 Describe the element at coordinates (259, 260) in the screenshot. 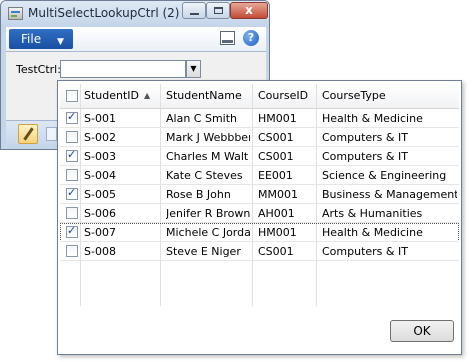

I see `row-divider` at that location.